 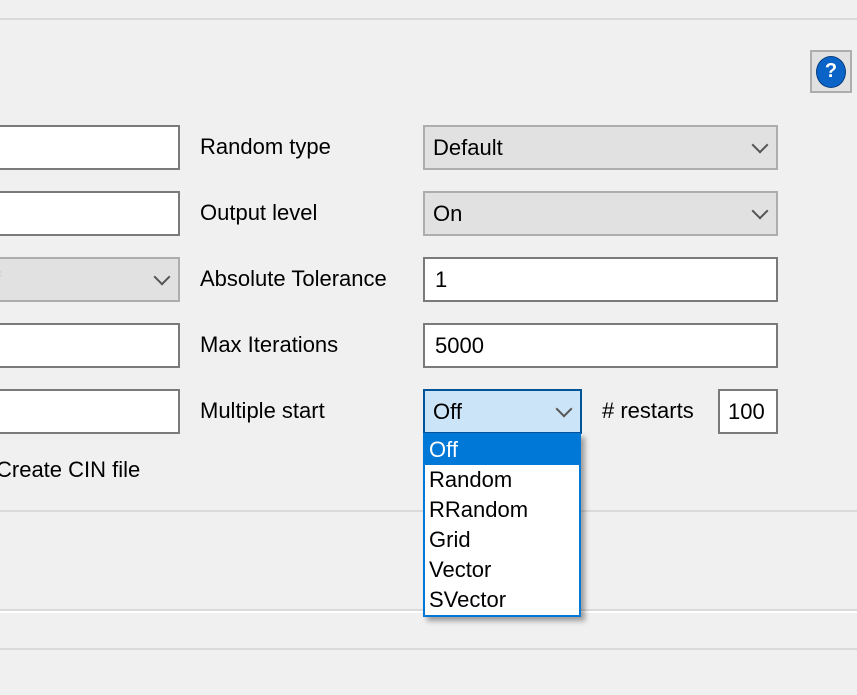 What do you see at coordinates (447, 411) in the screenshot?
I see `multiple-start-value: Off` at bounding box center [447, 411].